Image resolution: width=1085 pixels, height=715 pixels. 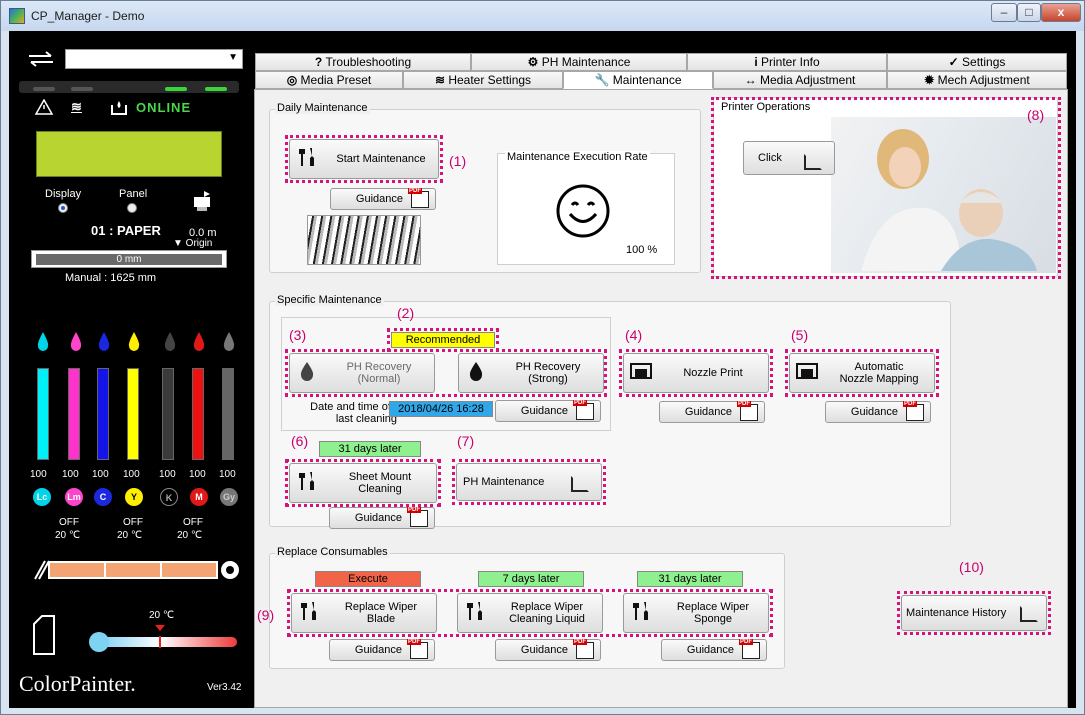 I want to click on ink-bar-lm, so click(x=74, y=414).